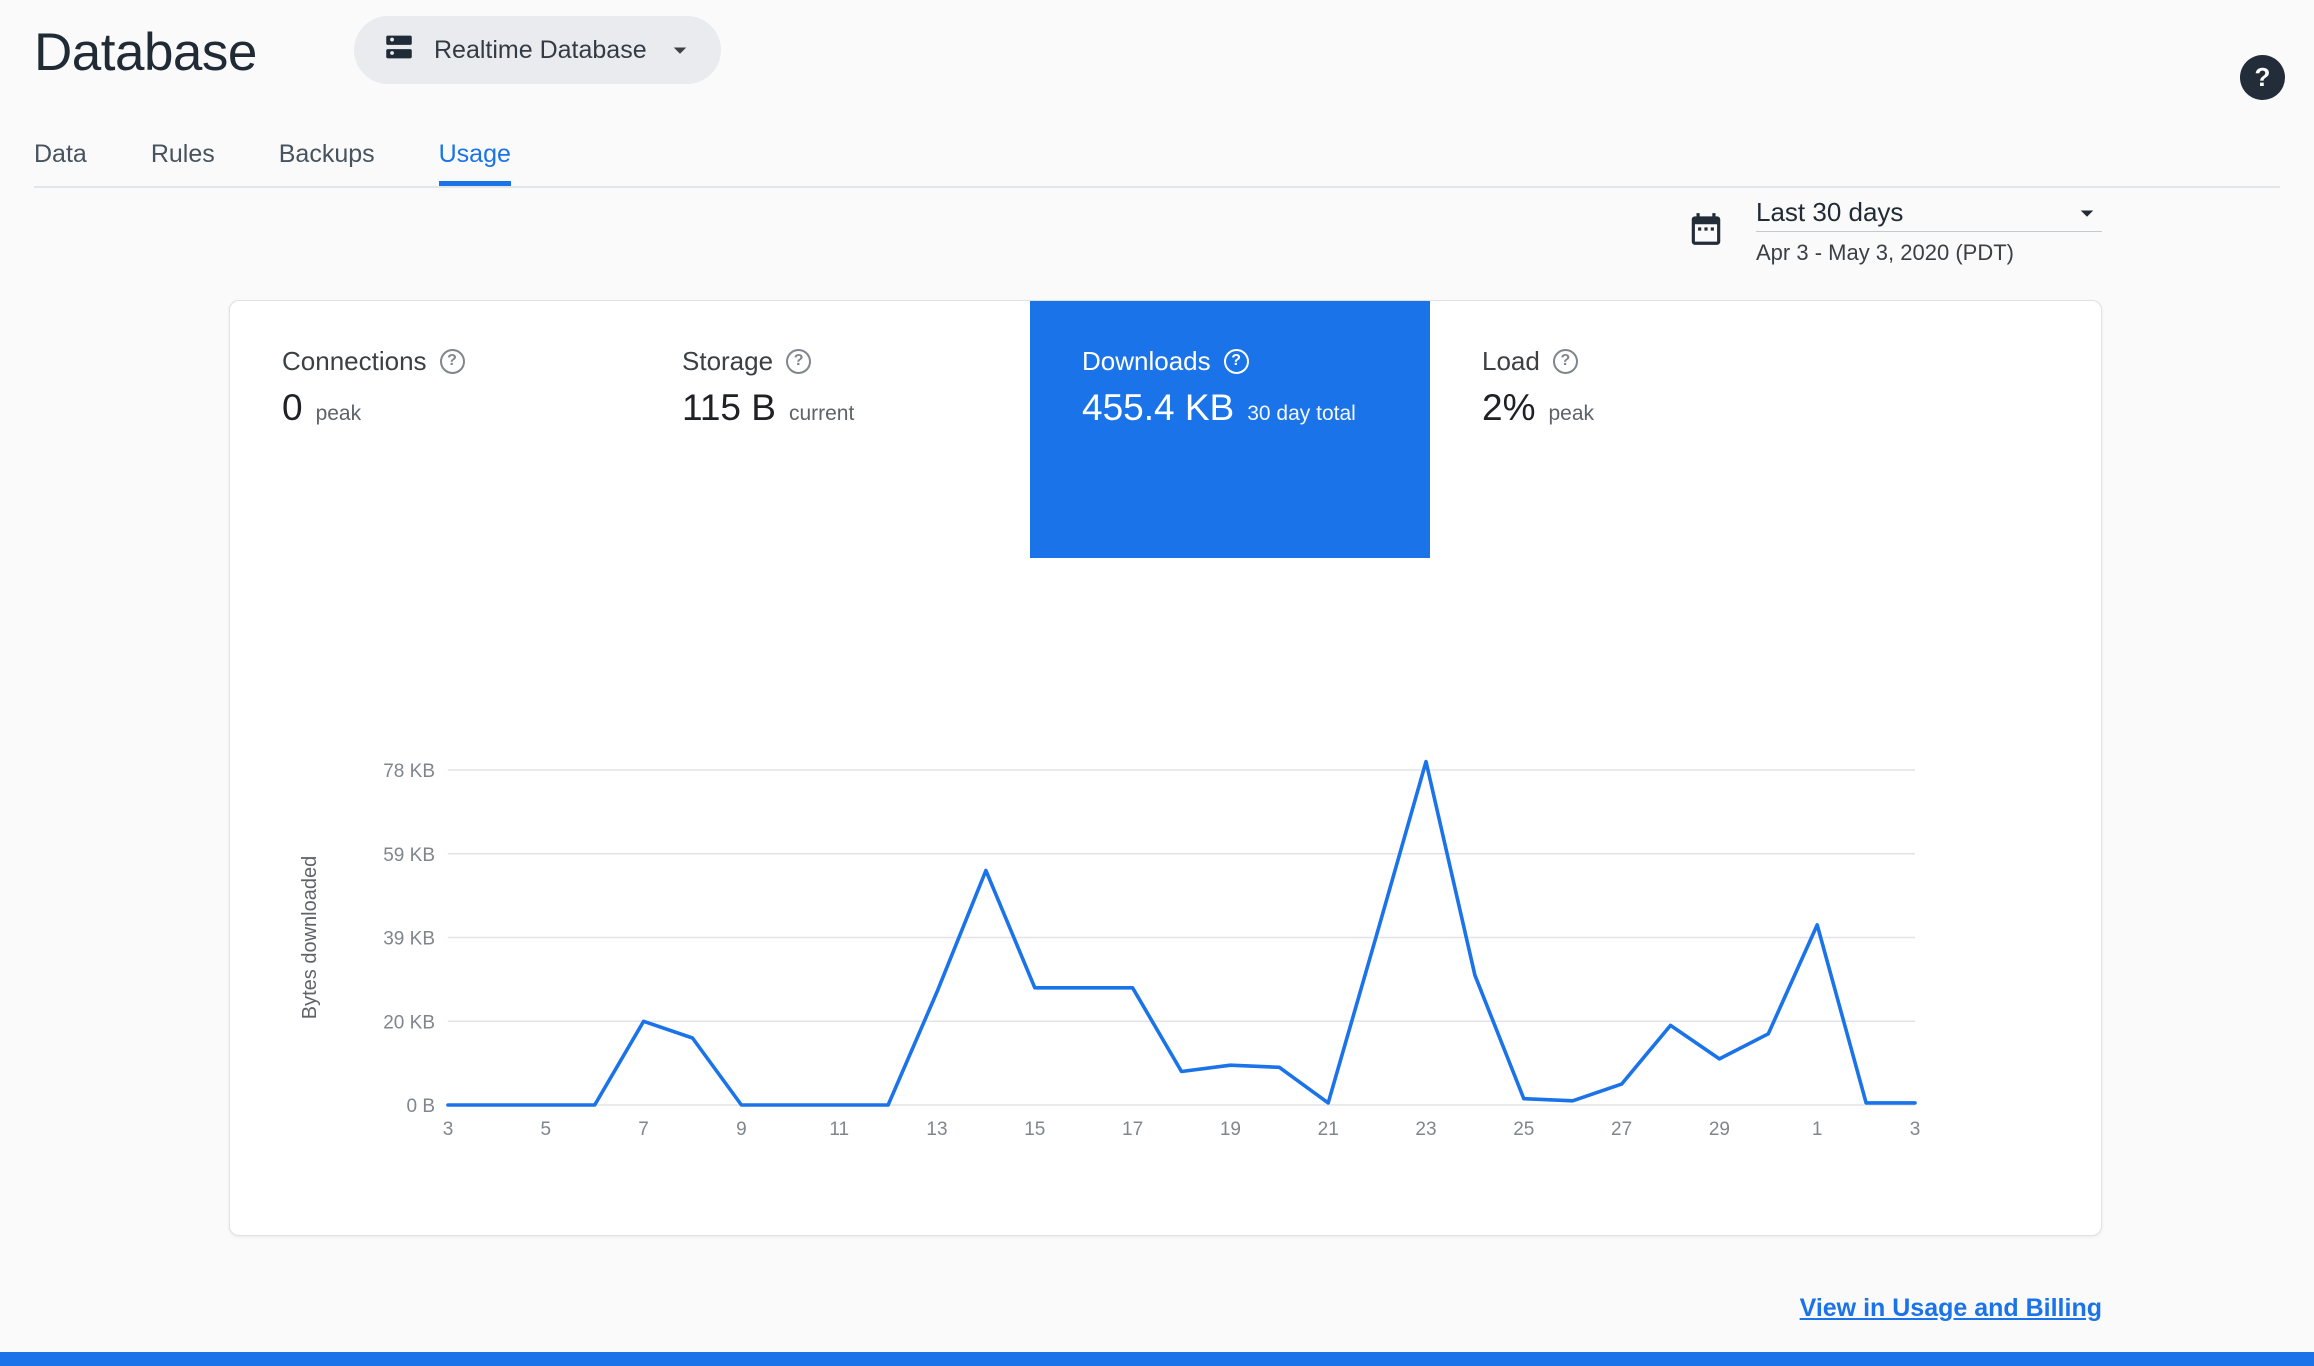  Describe the element at coordinates (643, 1129) in the screenshot. I see `x-tick-label: 7` at that location.